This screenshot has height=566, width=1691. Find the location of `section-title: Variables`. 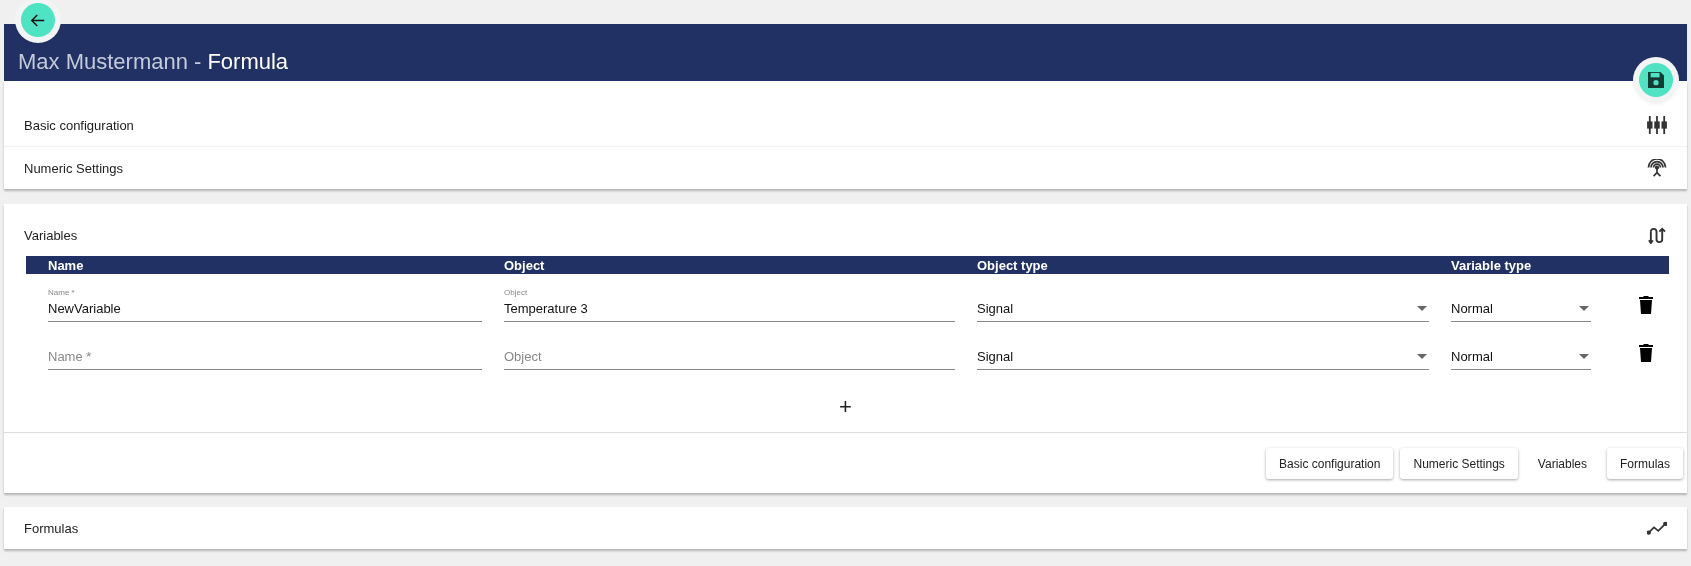

section-title: Variables is located at coordinates (51, 235).